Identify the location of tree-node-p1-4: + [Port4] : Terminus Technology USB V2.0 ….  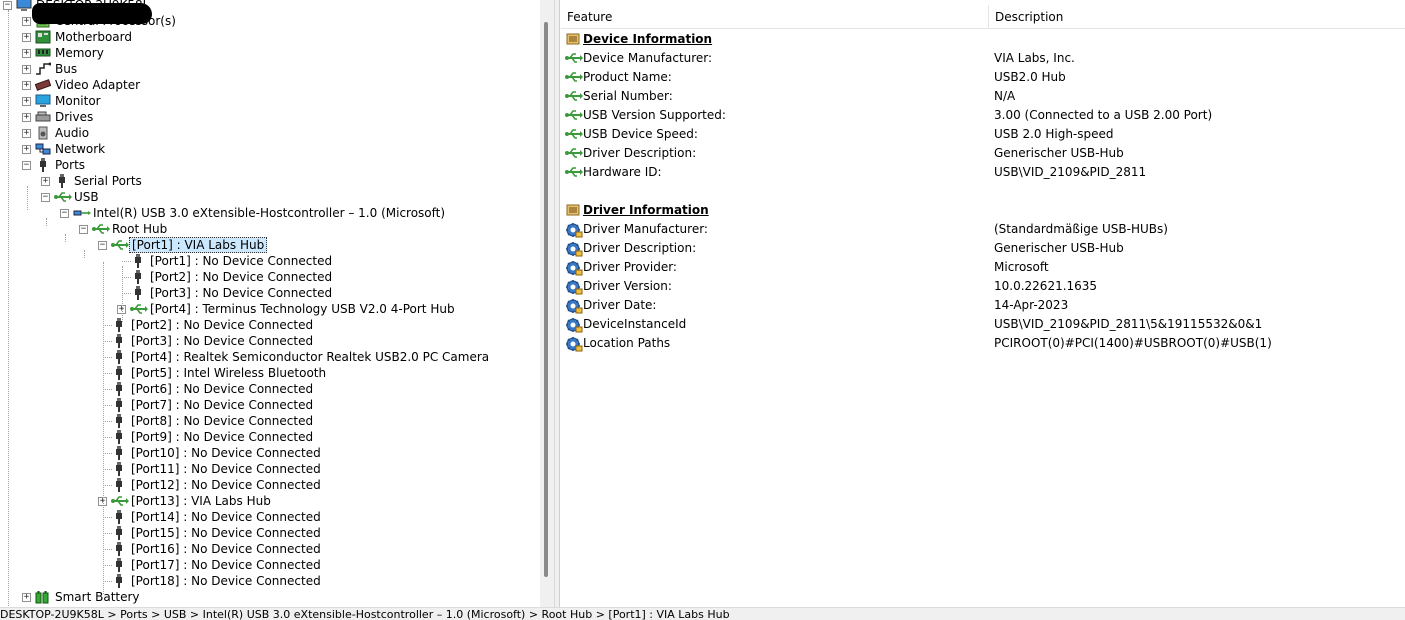
(270, 309).